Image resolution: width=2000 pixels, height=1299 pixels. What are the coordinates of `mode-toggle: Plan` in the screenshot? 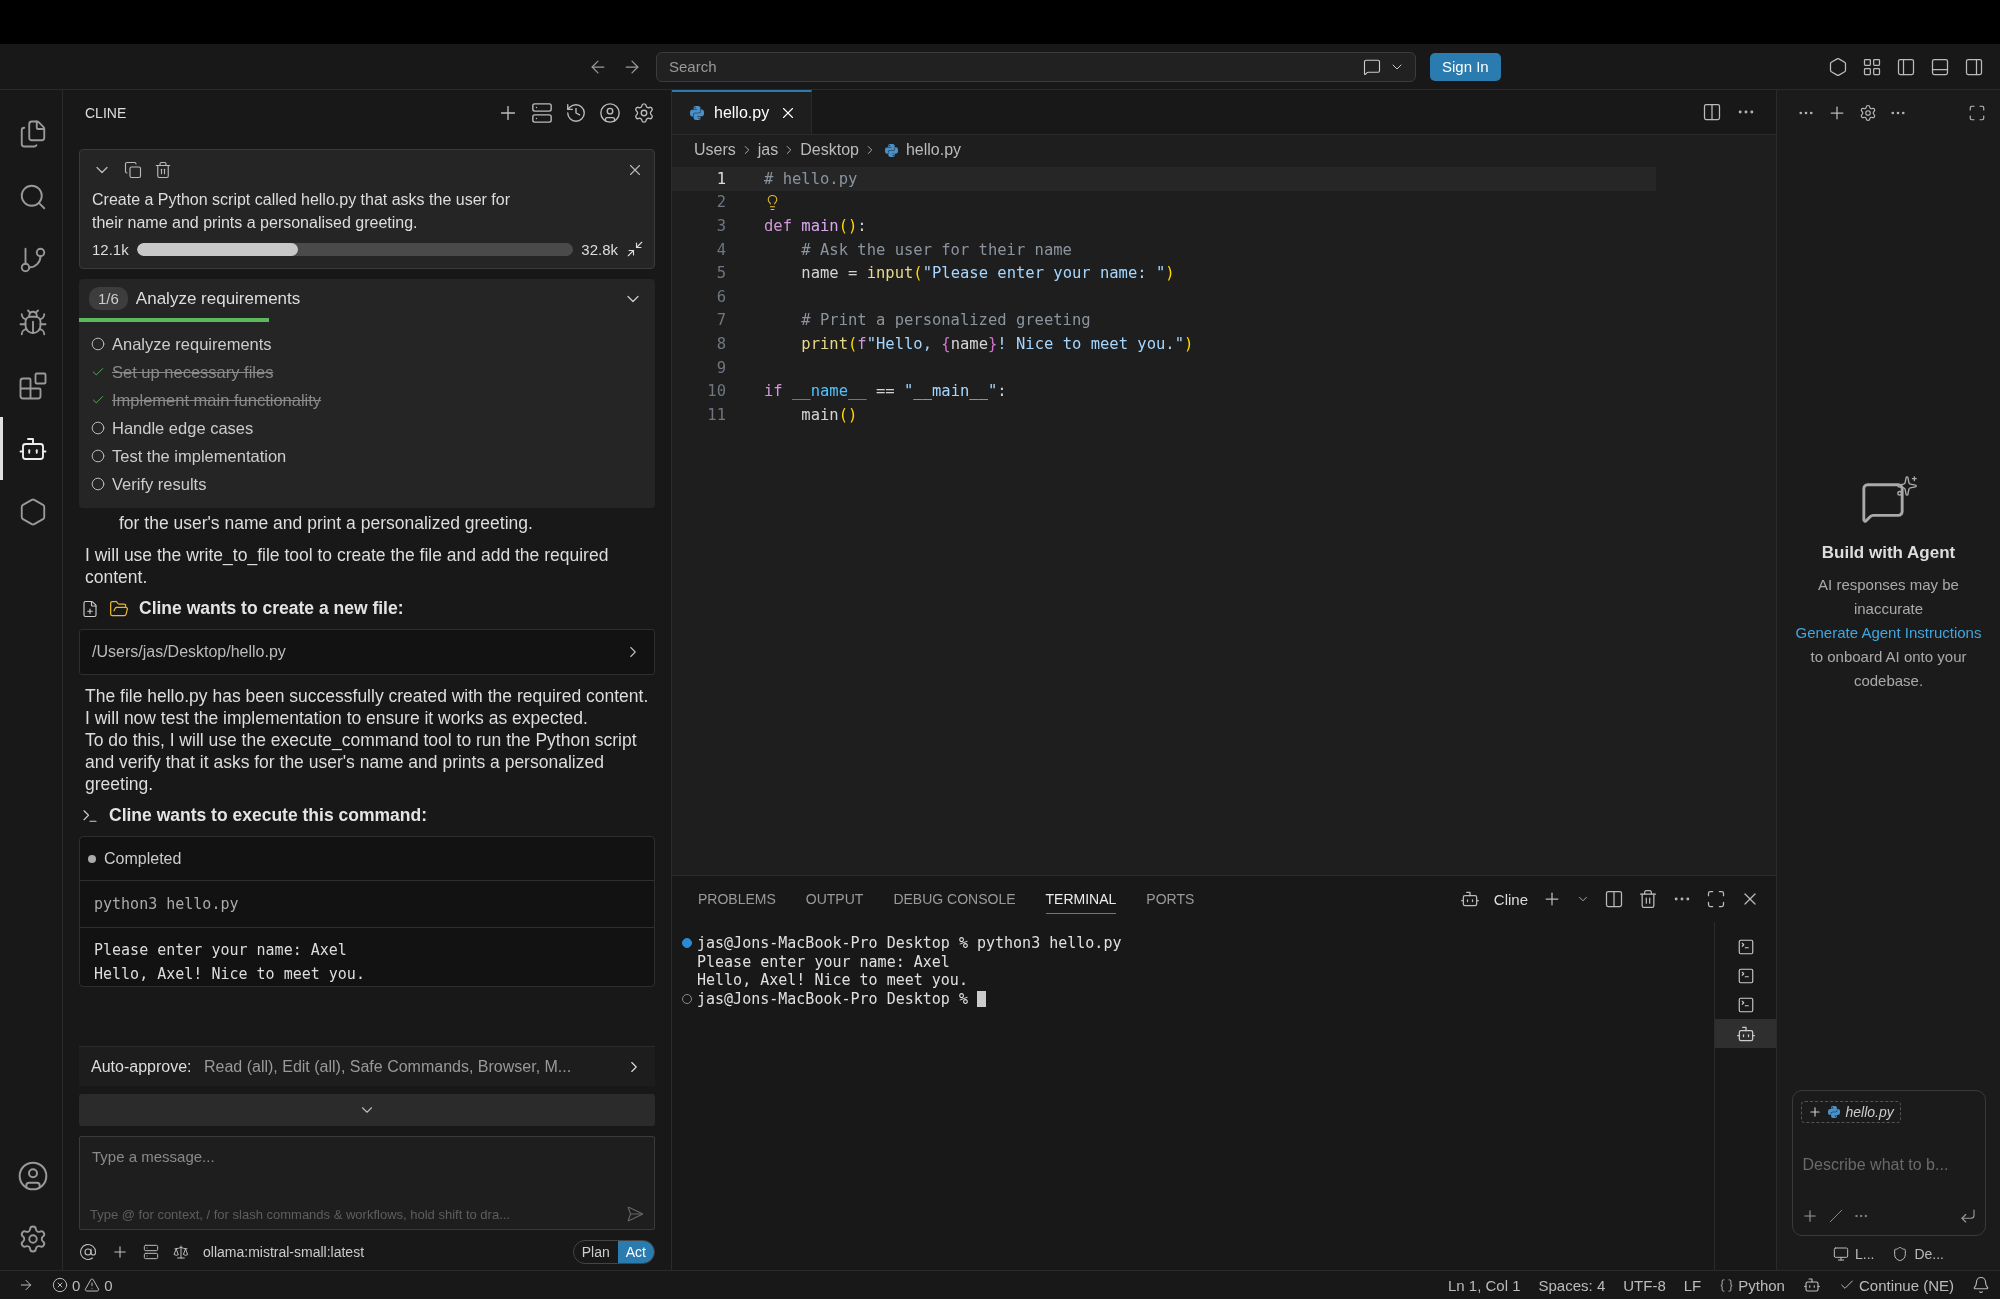 It's located at (595, 1252).